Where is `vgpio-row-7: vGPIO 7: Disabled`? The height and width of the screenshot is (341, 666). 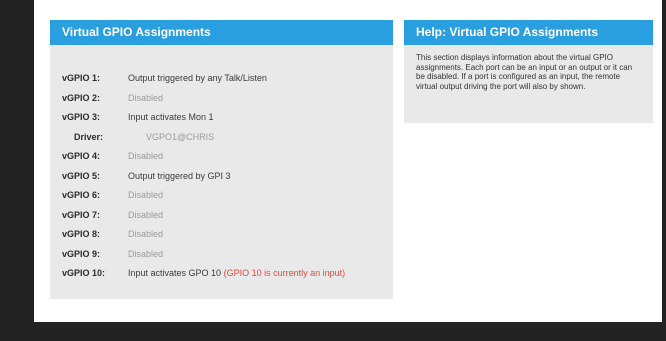
vgpio-row-7: vGPIO 7: Disabled is located at coordinates (221, 216).